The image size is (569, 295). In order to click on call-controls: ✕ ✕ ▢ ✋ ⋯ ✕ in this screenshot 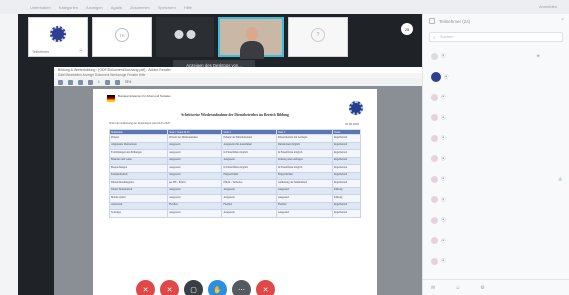, I will do `click(205, 287)`.